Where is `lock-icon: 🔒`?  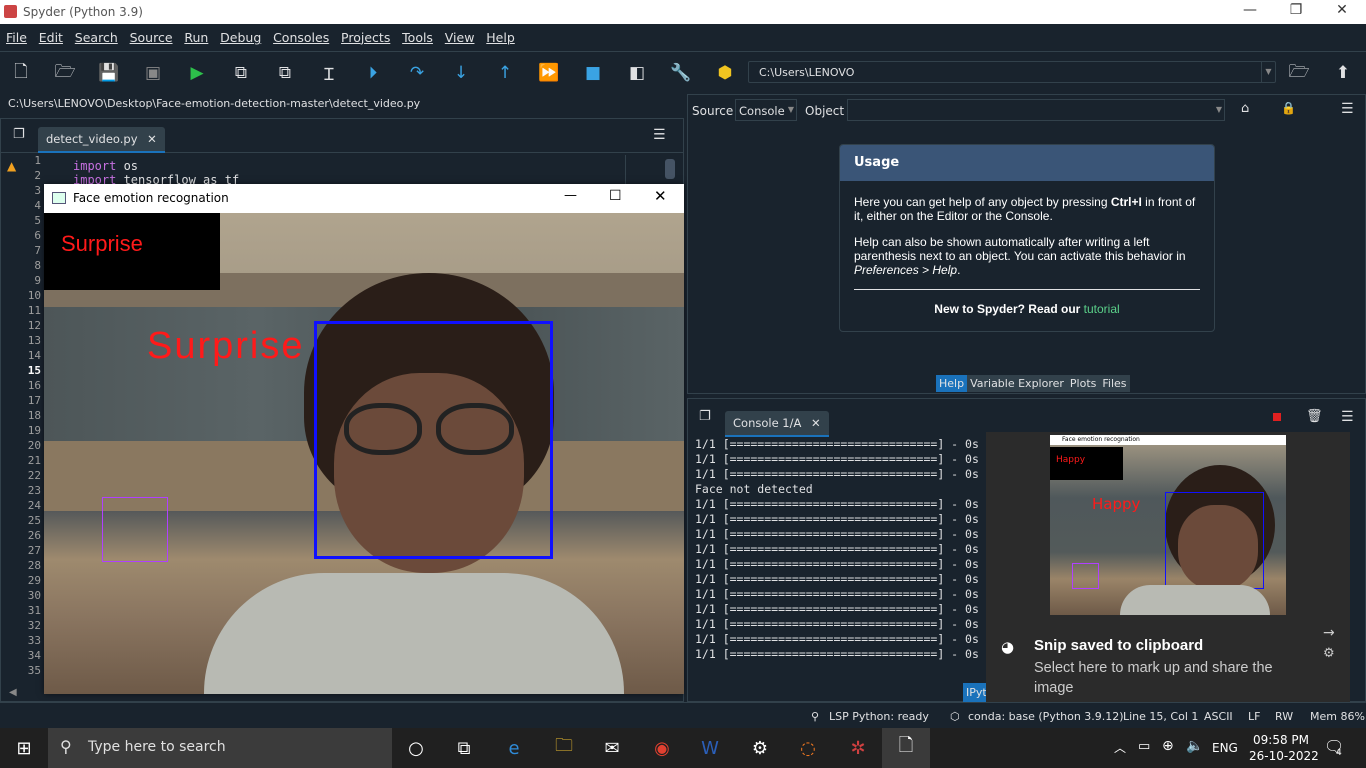 lock-icon: 🔒 is located at coordinates (1288, 108).